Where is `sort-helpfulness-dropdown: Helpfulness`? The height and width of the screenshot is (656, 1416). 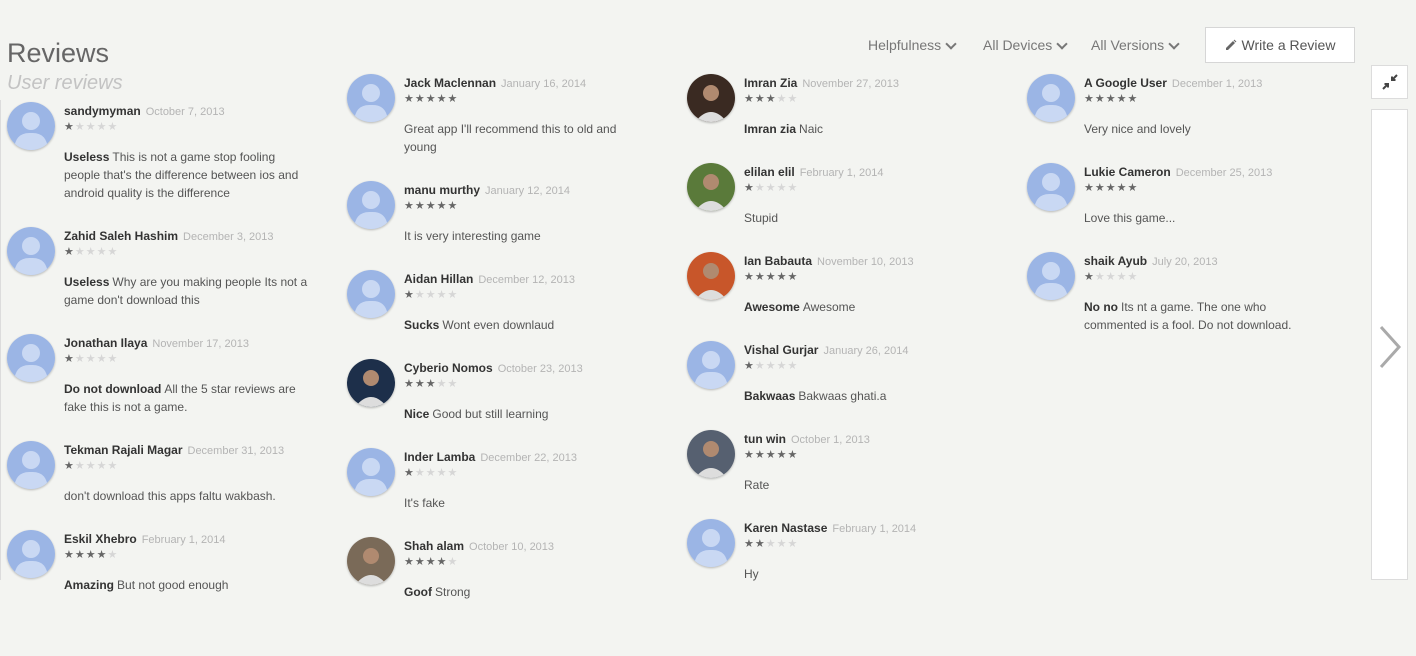
sort-helpfulness-dropdown: Helpfulness is located at coordinates (912, 45).